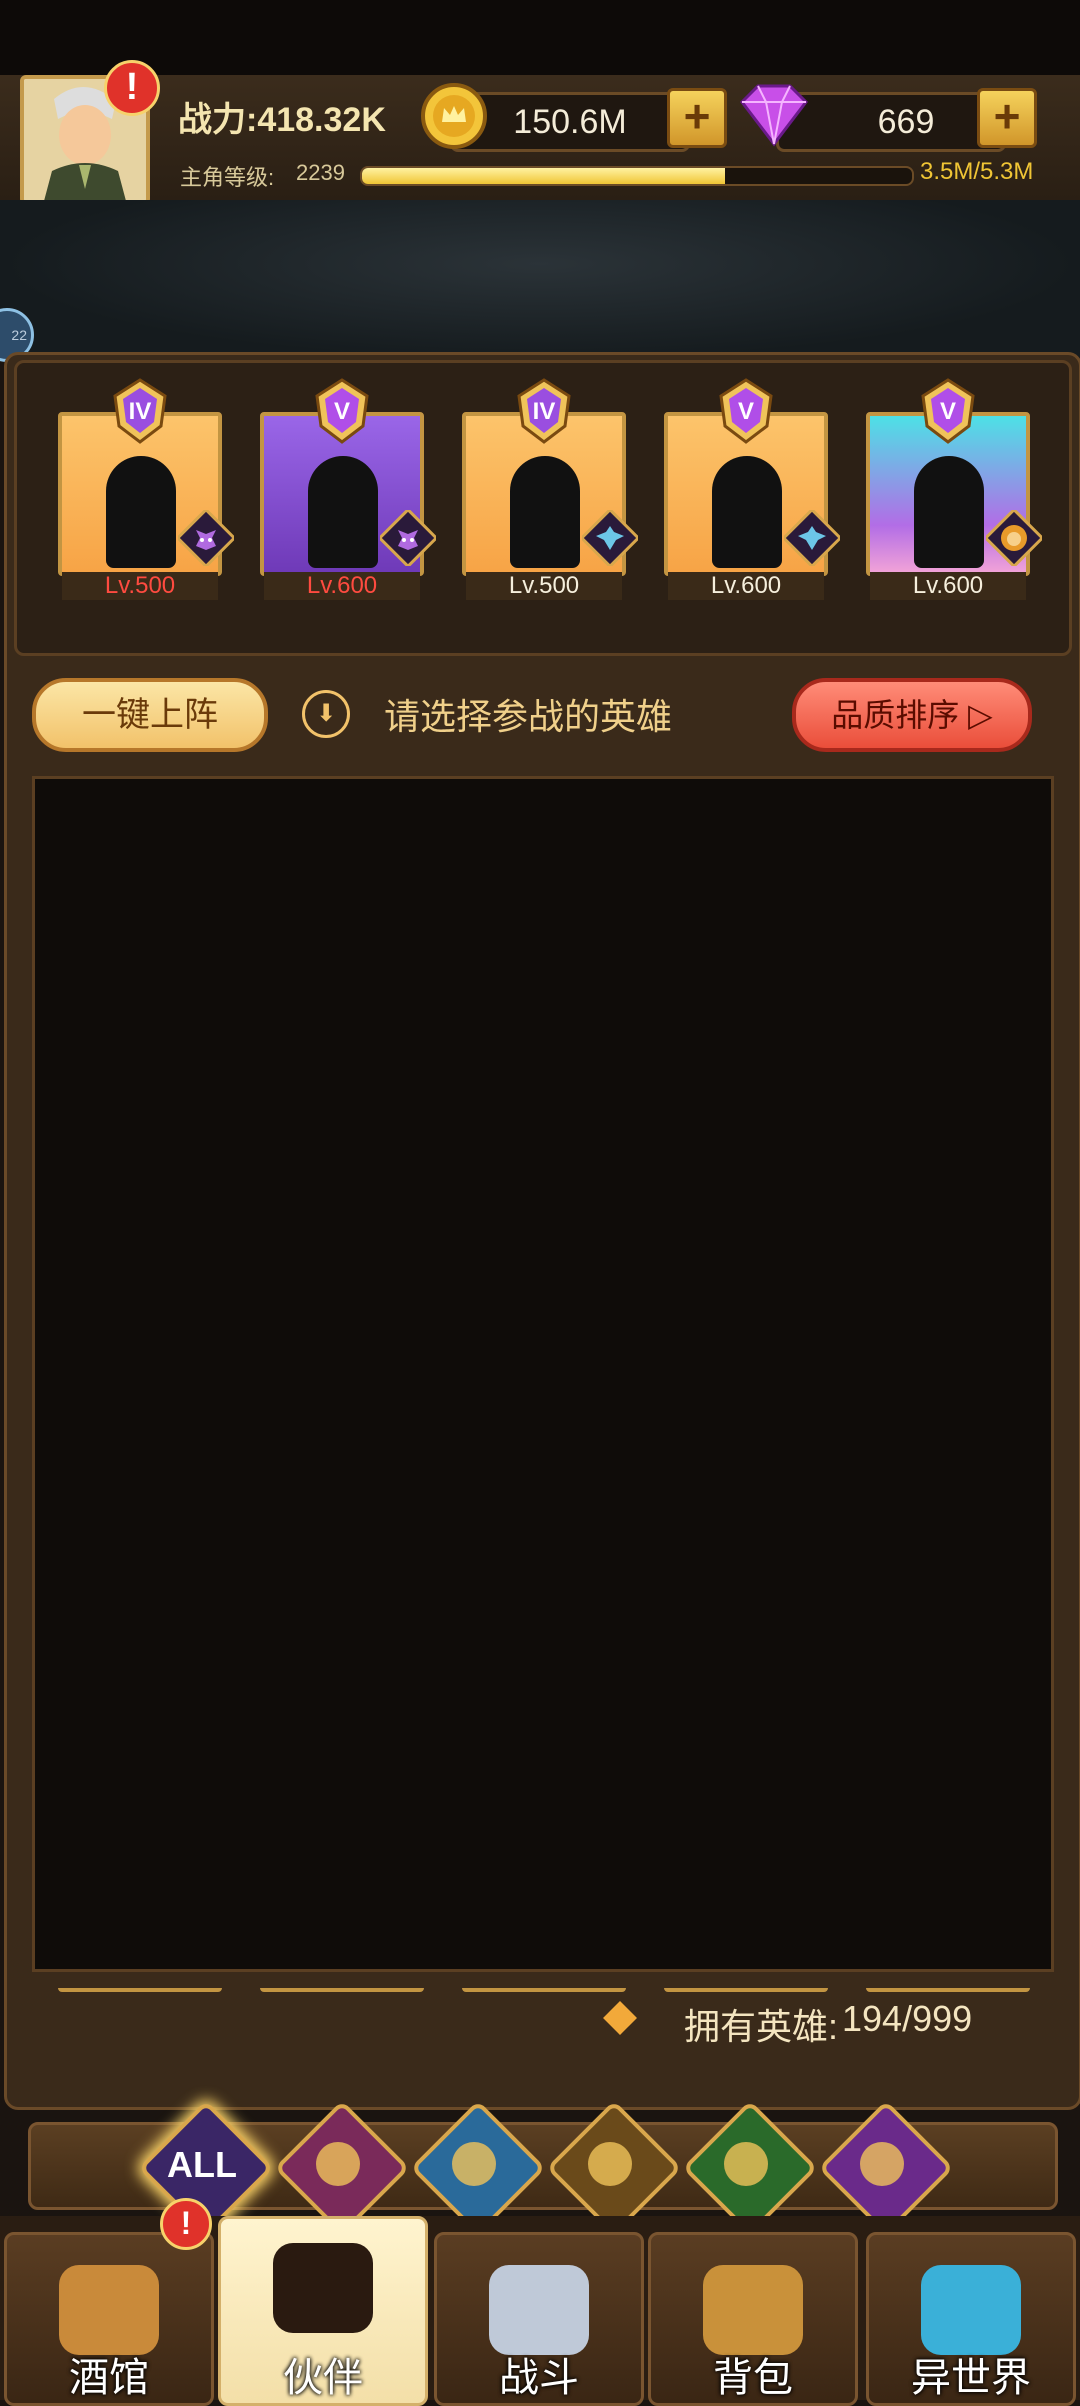  I want to click on nav-tab-treasure-chest: 背包, so click(753, 2319).